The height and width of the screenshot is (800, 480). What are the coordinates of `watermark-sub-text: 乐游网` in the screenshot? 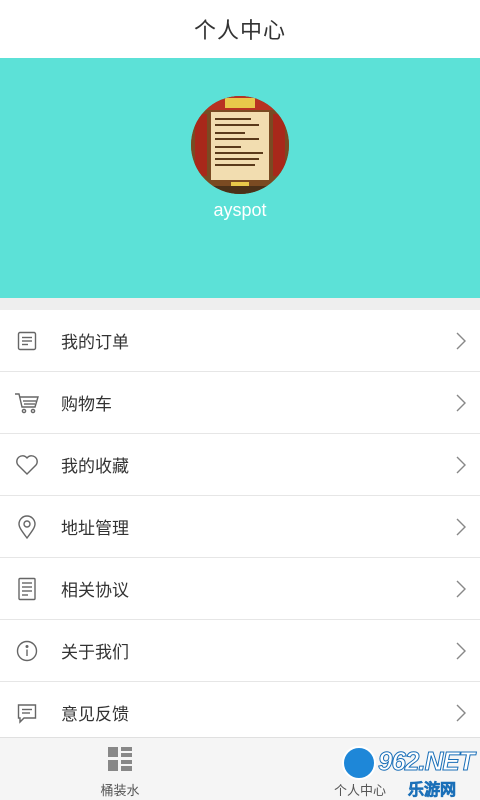 It's located at (432, 790).